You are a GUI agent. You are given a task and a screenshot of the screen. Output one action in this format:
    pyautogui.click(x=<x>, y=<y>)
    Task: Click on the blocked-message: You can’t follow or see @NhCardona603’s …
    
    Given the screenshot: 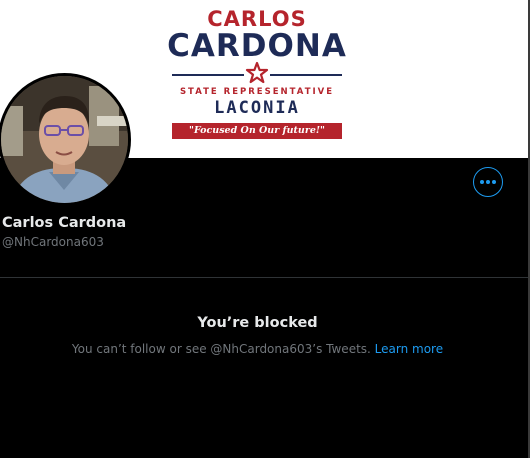 What is the action you would take?
    pyautogui.click(x=221, y=349)
    